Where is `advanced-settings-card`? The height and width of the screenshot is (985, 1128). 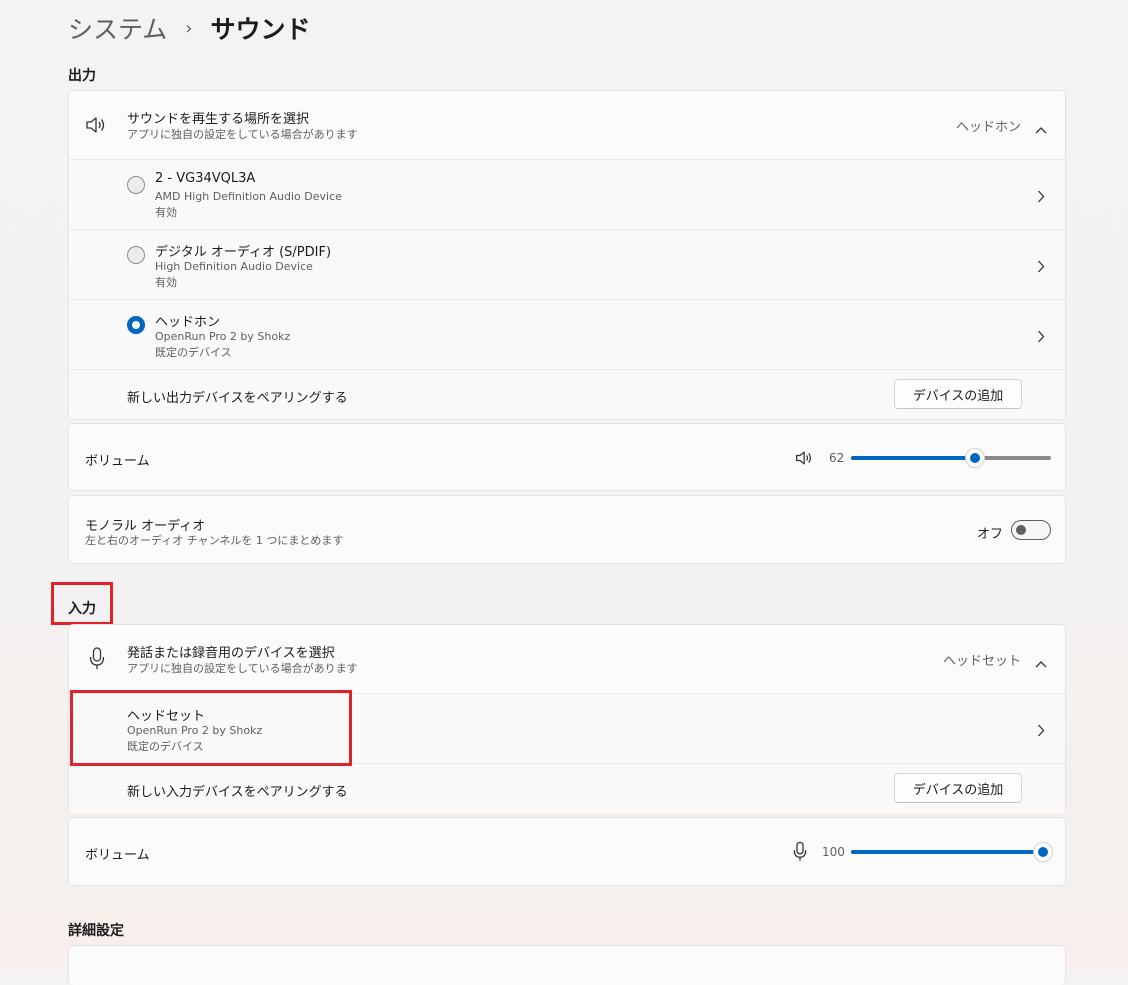 advanced-settings-card is located at coordinates (567, 965).